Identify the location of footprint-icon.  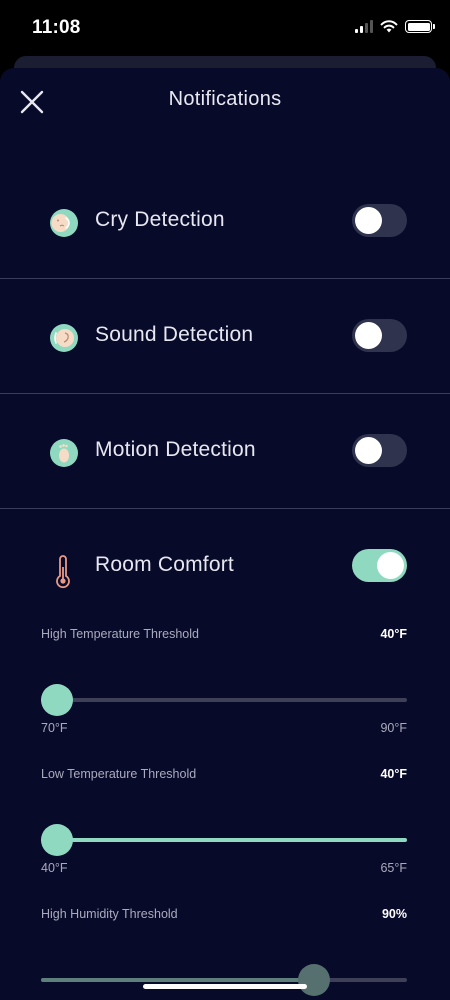
(64, 453).